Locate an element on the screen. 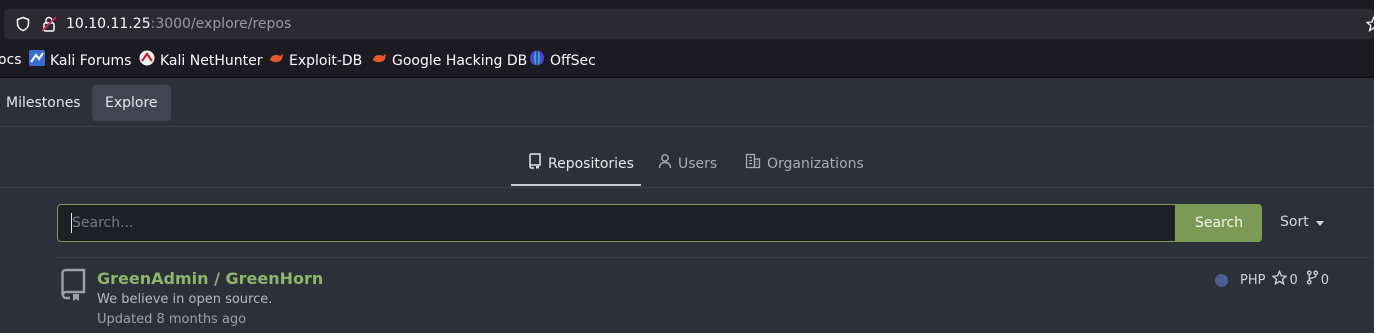  list-divider is located at coordinates (715, 257).